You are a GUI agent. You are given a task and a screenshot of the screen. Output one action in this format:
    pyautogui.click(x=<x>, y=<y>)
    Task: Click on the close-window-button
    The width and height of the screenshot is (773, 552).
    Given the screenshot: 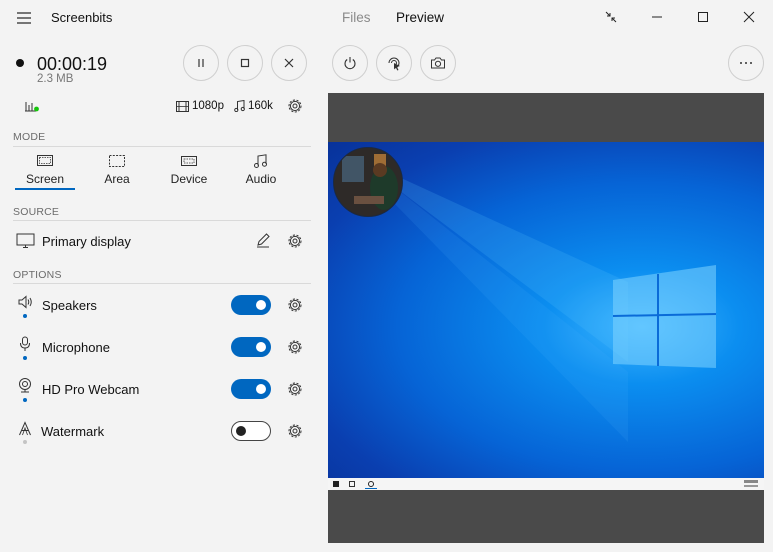 What is the action you would take?
    pyautogui.click(x=749, y=17)
    